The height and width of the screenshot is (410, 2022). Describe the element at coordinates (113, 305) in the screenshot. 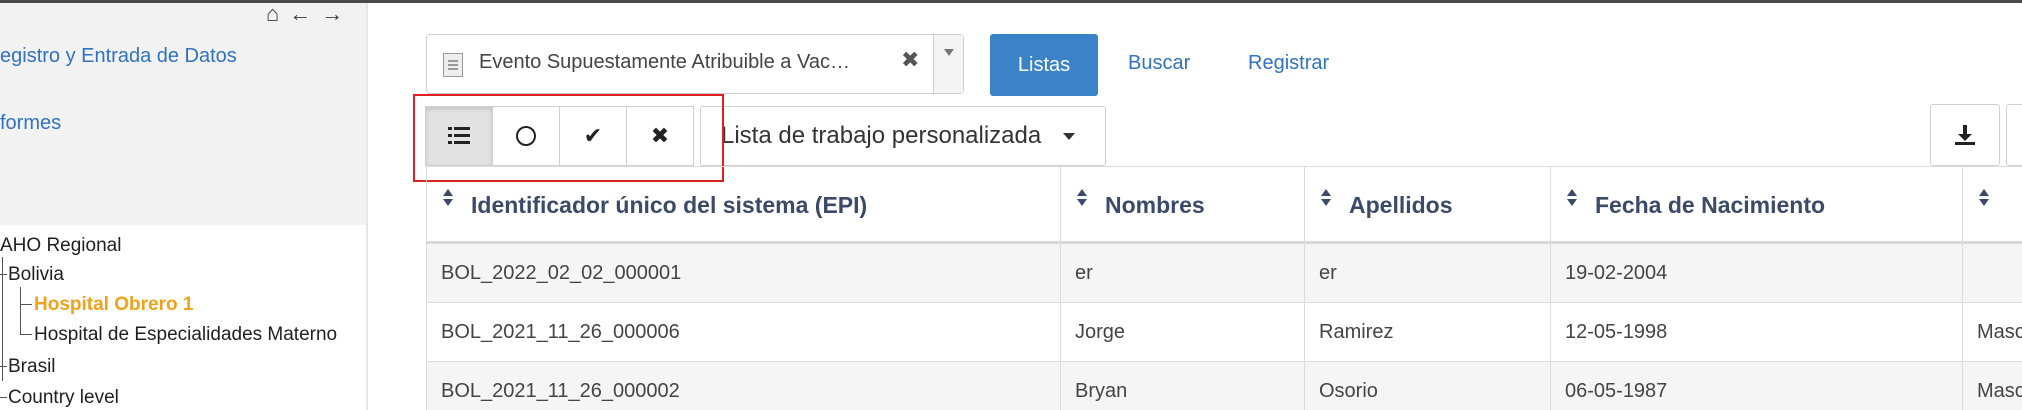

I see `tree-item-hospital-obrero: Hospital Obrero 1` at that location.